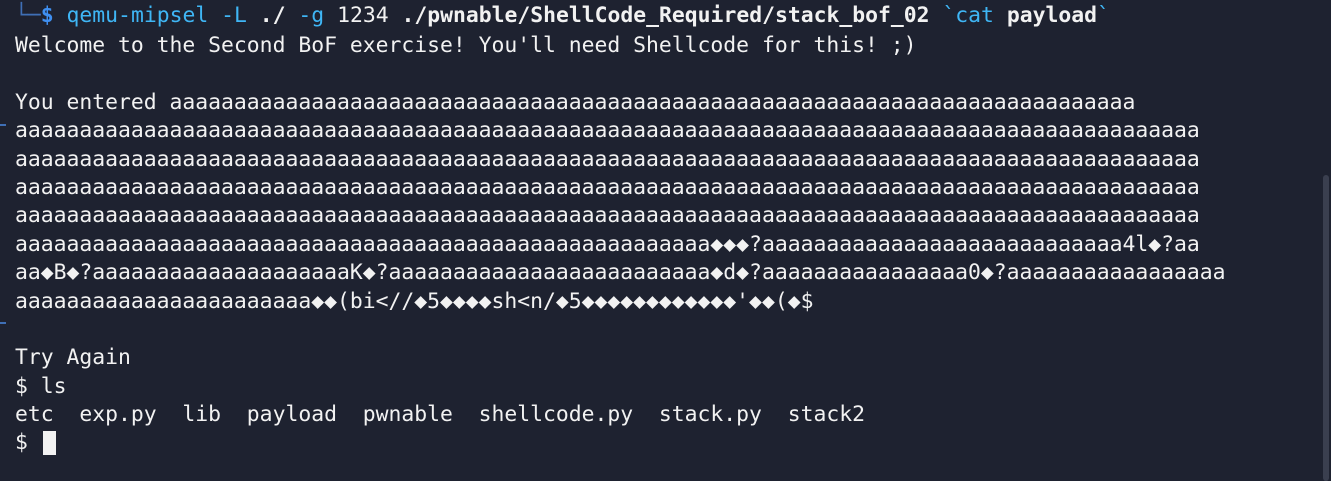  Describe the element at coordinates (137, 15) in the screenshot. I see `command-program: qemu-mipsel` at that location.